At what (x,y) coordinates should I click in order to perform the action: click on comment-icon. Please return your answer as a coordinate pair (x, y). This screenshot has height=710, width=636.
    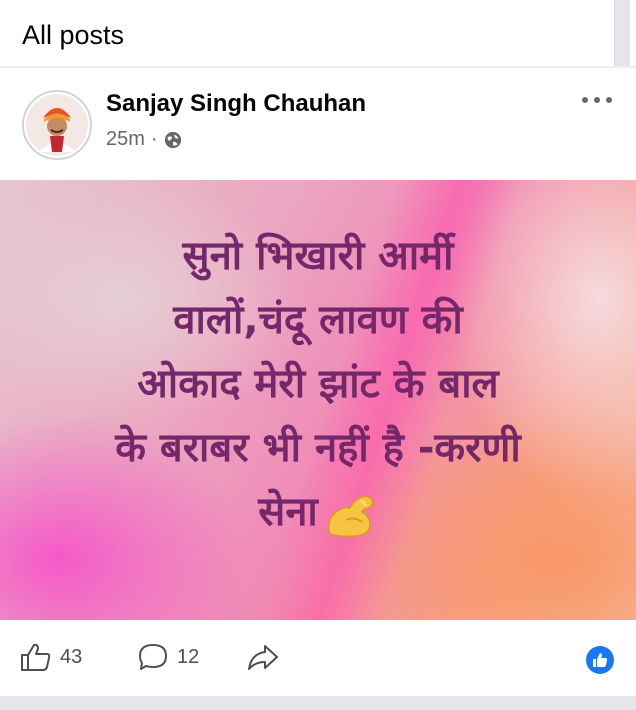
    Looking at the image, I should click on (153, 657).